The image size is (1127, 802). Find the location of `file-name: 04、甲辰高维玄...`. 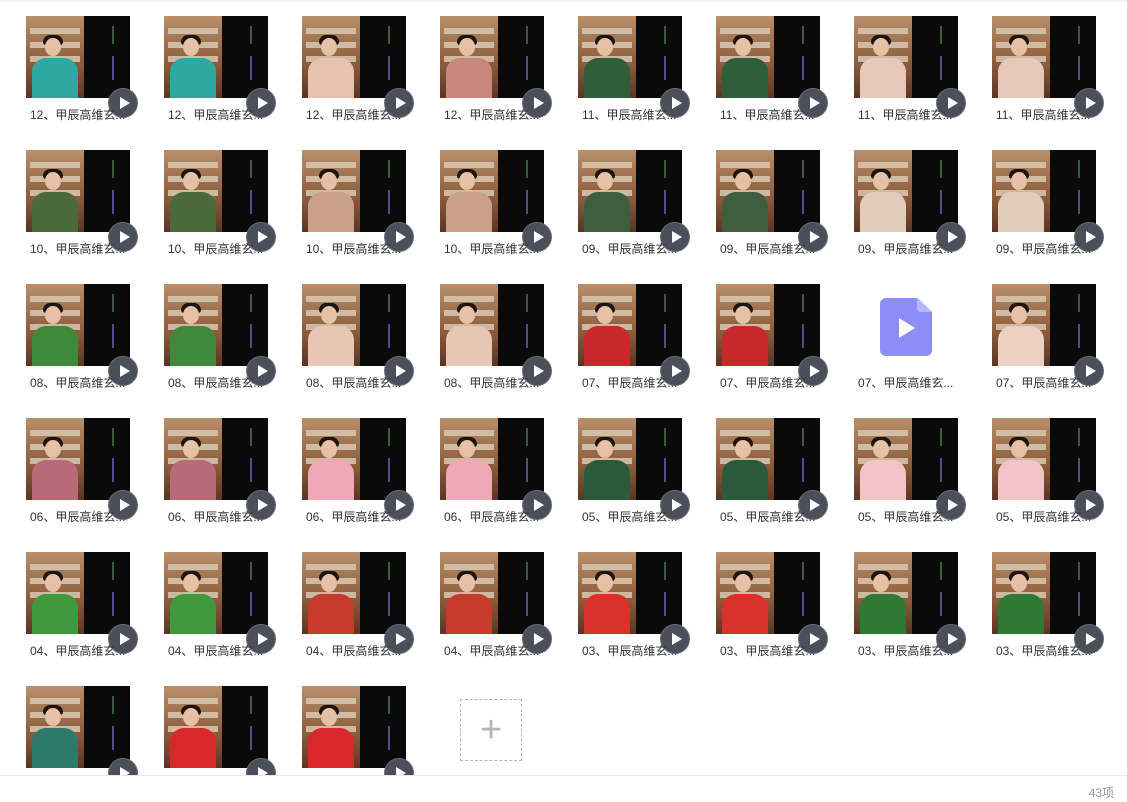

file-name: 04、甲辰高维玄... is located at coordinates (78, 651).